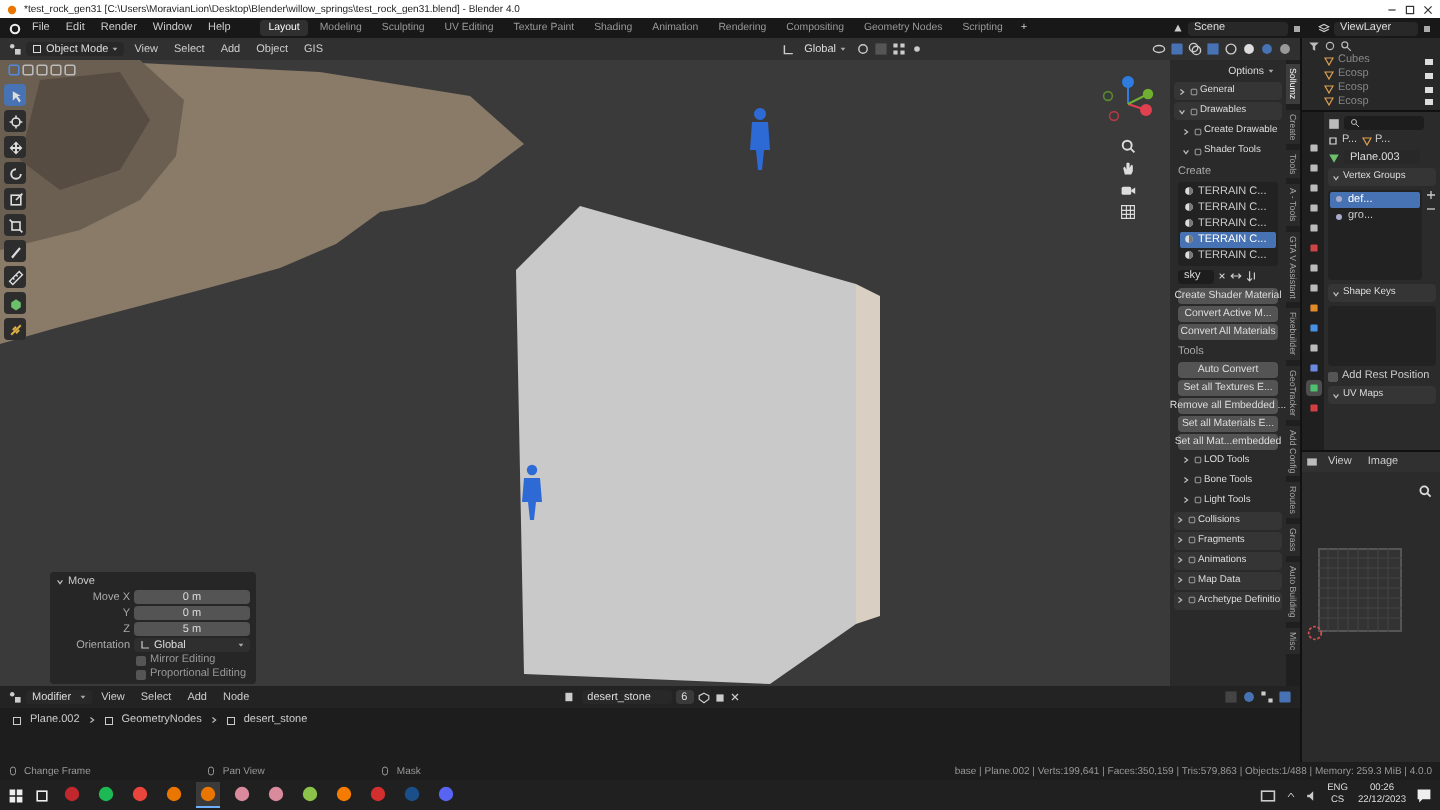  Describe the element at coordinates (1267, 697) in the screenshot. I see `snap-icon` at that location.